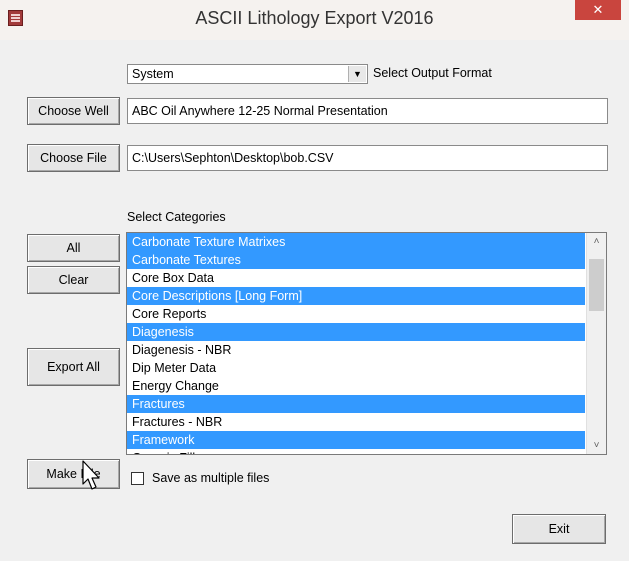 The width and height of the screenshot is (629, 561). I want to click on chevron-down-icon: ▼, so click(357, 74).